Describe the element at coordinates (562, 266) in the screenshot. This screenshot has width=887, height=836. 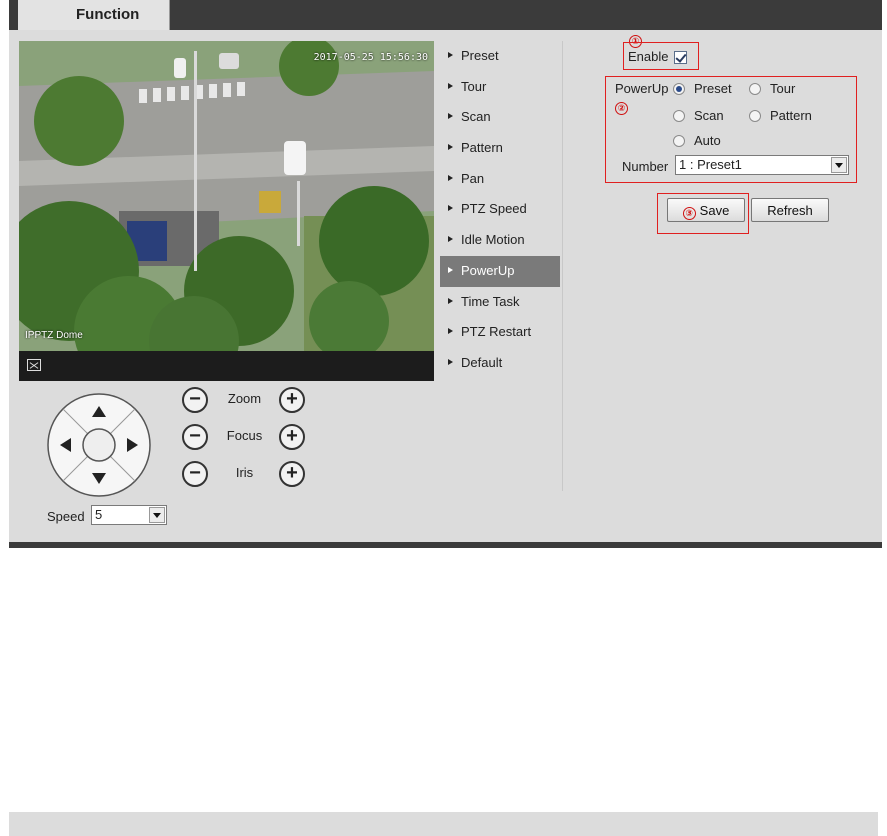
I see `panel-divider` at that location.